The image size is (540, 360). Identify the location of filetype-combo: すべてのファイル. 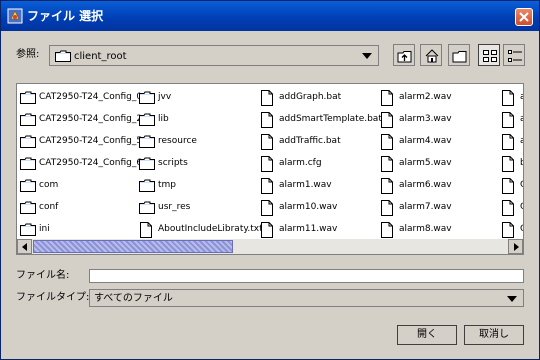
(306, 298).